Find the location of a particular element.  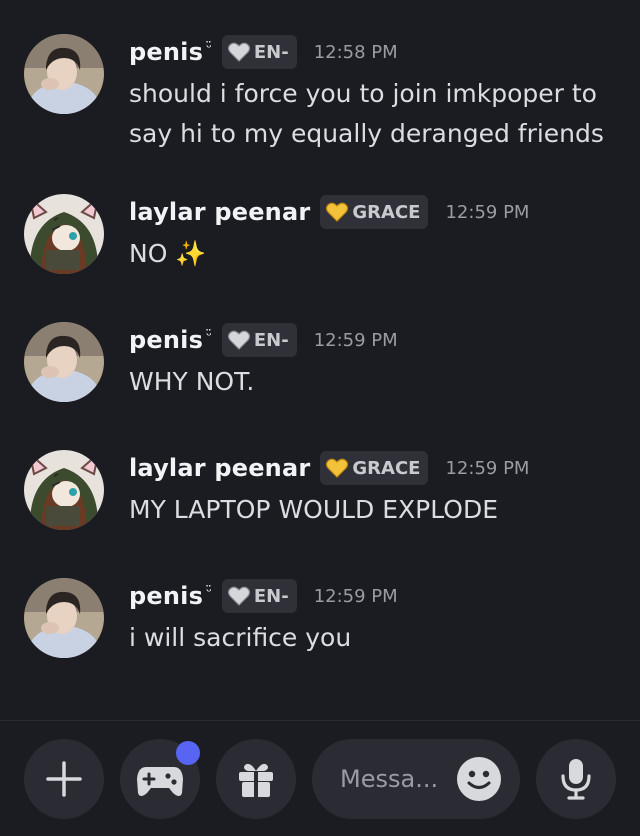

gamepad-icon is located at coordinates (160, 781).